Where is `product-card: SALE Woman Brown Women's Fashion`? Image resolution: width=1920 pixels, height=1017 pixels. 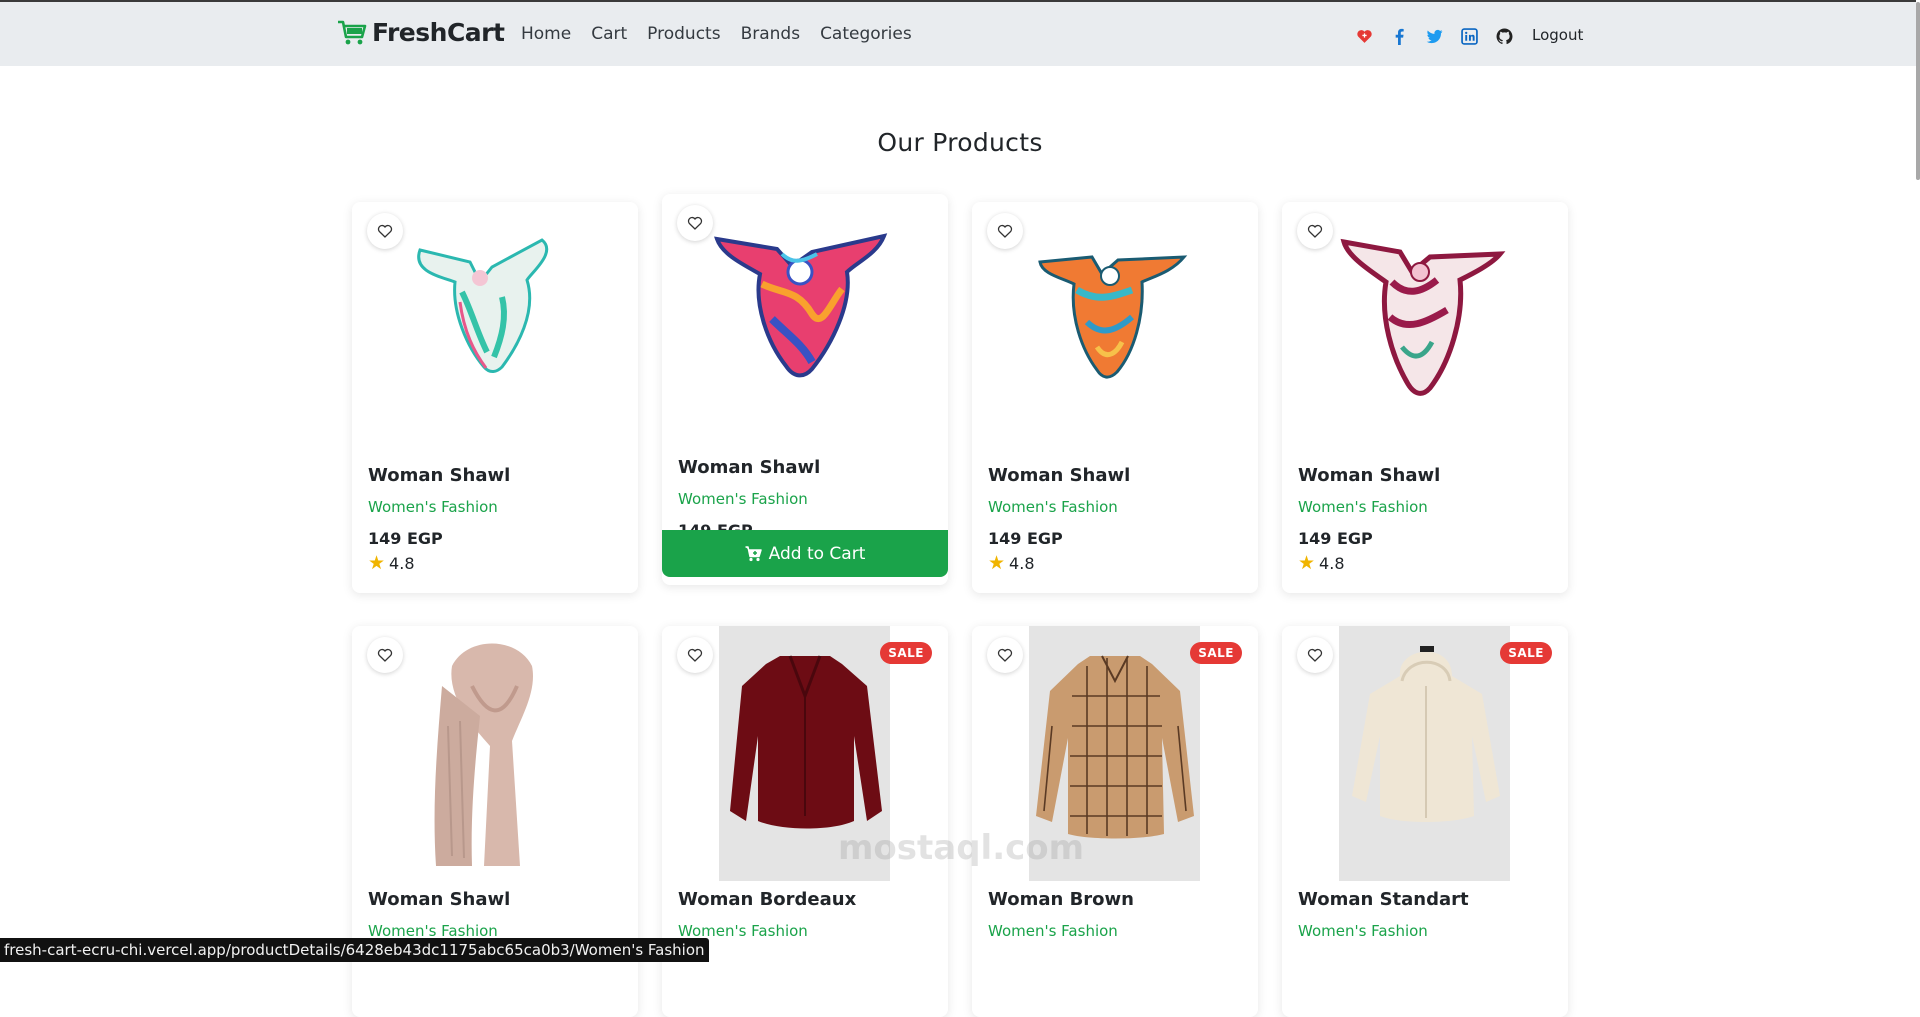
product-card: SALE Woman Brown Women's Fashion is located at coordinates (1115, 821).